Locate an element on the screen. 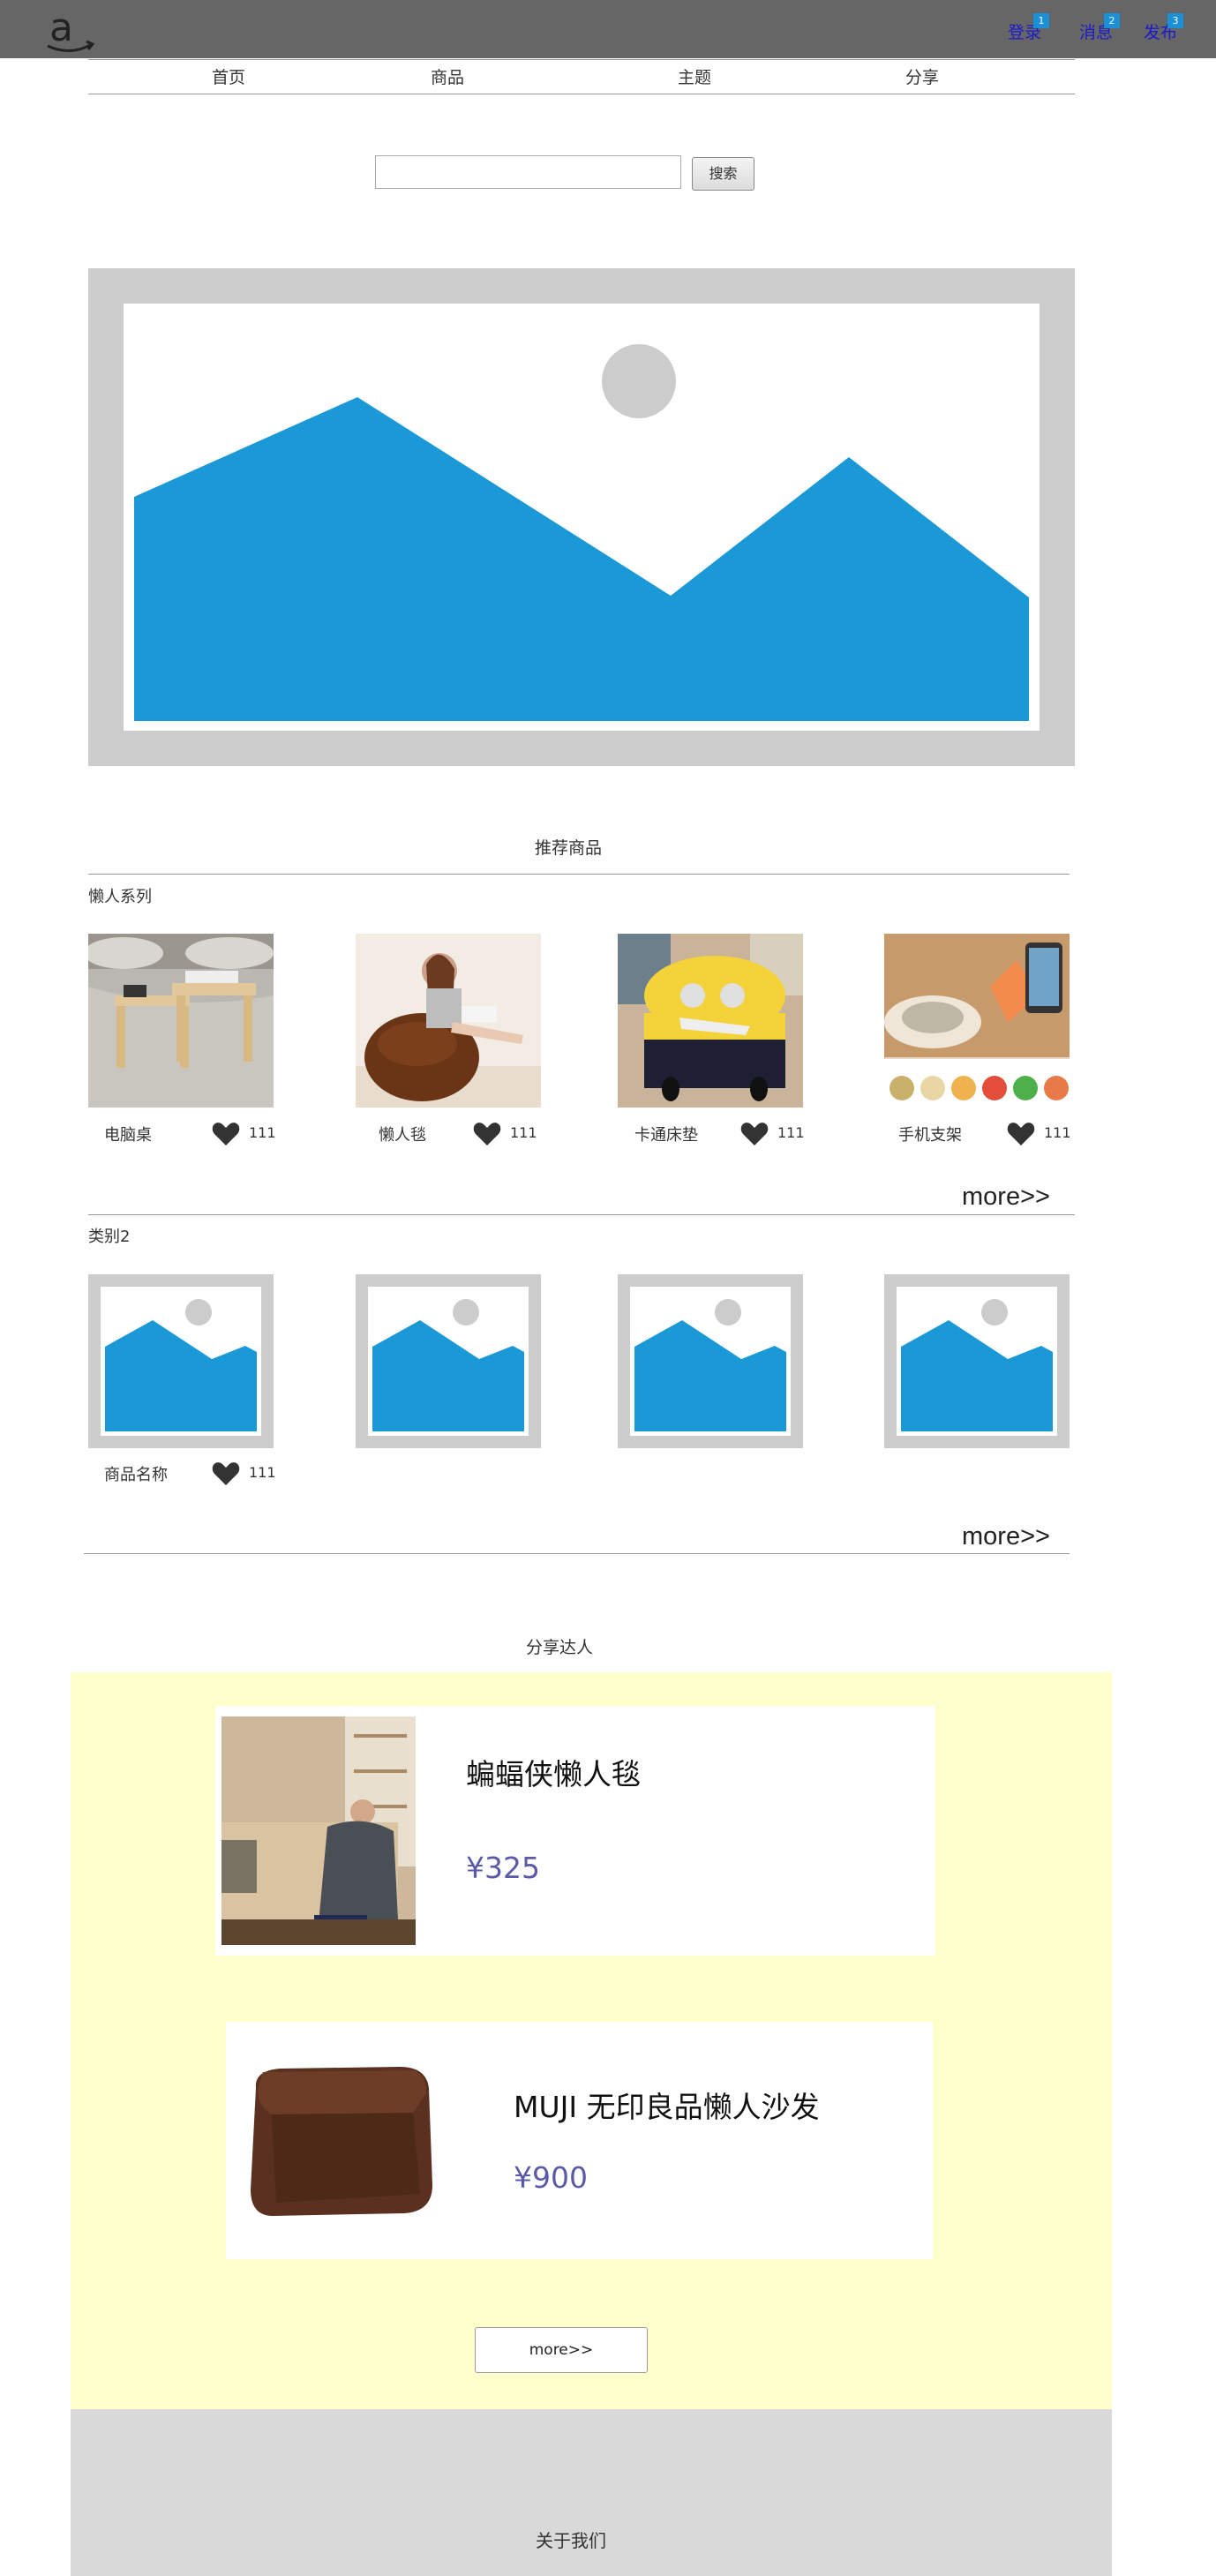 The width and height of the screenshot is (1216, 2576). product-image-mattress is located at coordinates (710, 1021).